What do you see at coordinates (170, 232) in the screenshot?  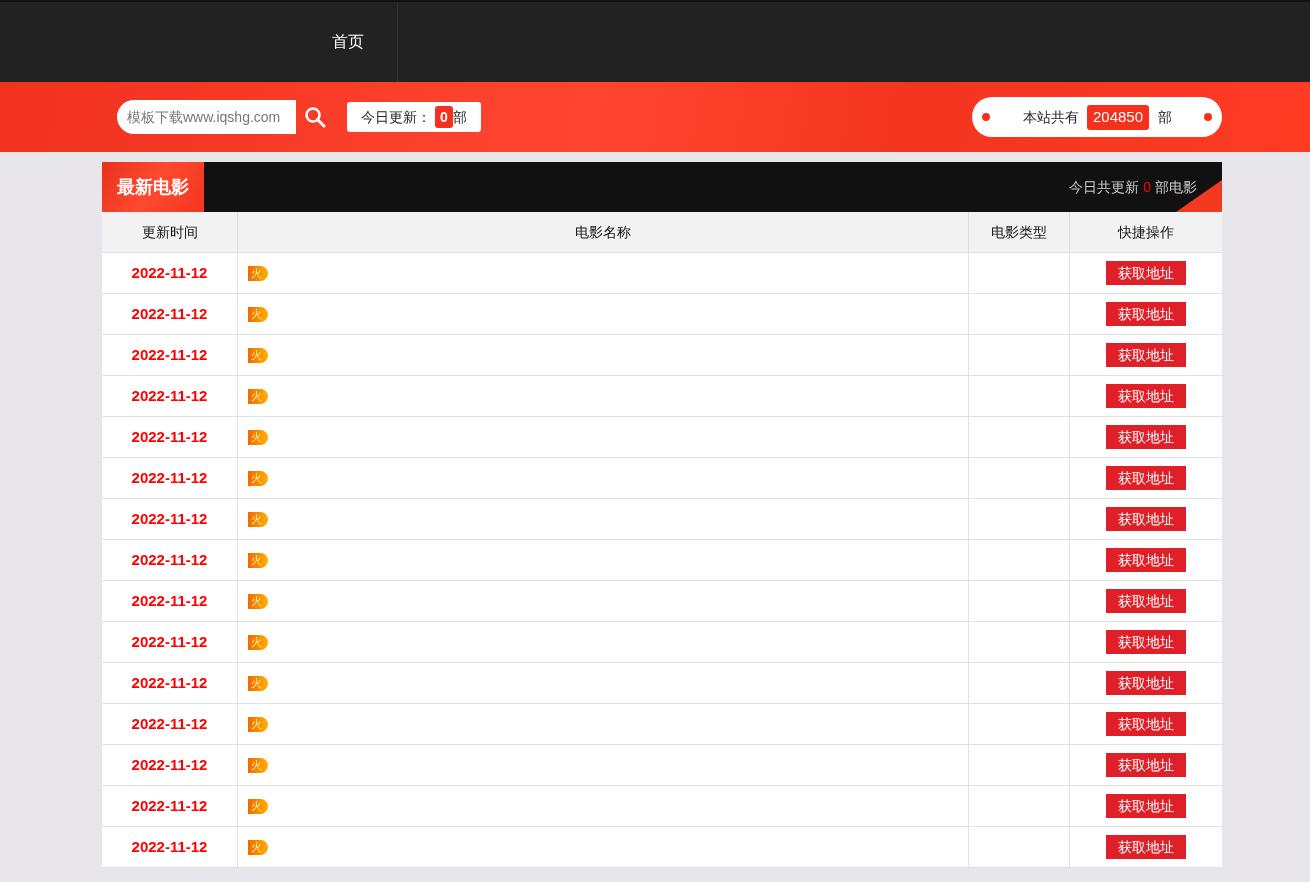 I see `column-header: 更新时间` at bounding box center [170, 232].